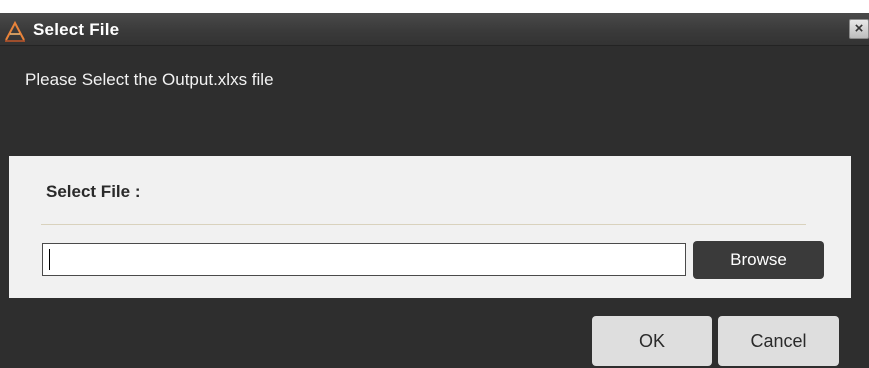  I want to click on browse-button: Browse, so click(758, 260).